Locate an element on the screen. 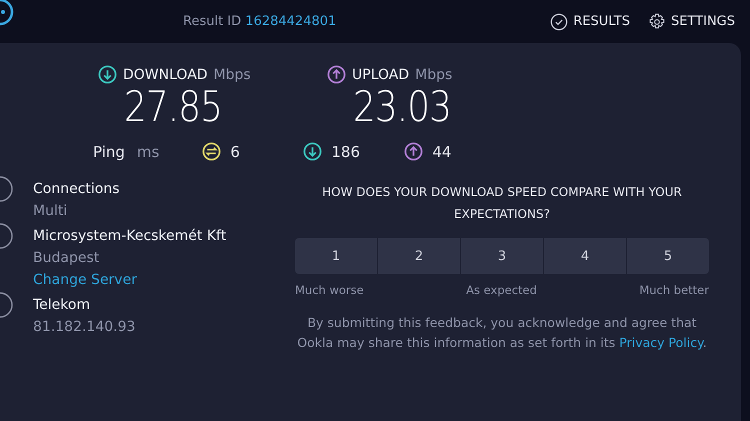  feedback-question: HOW DOES YOUR DOWNLOAD SPEED COMPARE WITH YOUR EXPECTATIONS? is located at coordinates (502, 203).